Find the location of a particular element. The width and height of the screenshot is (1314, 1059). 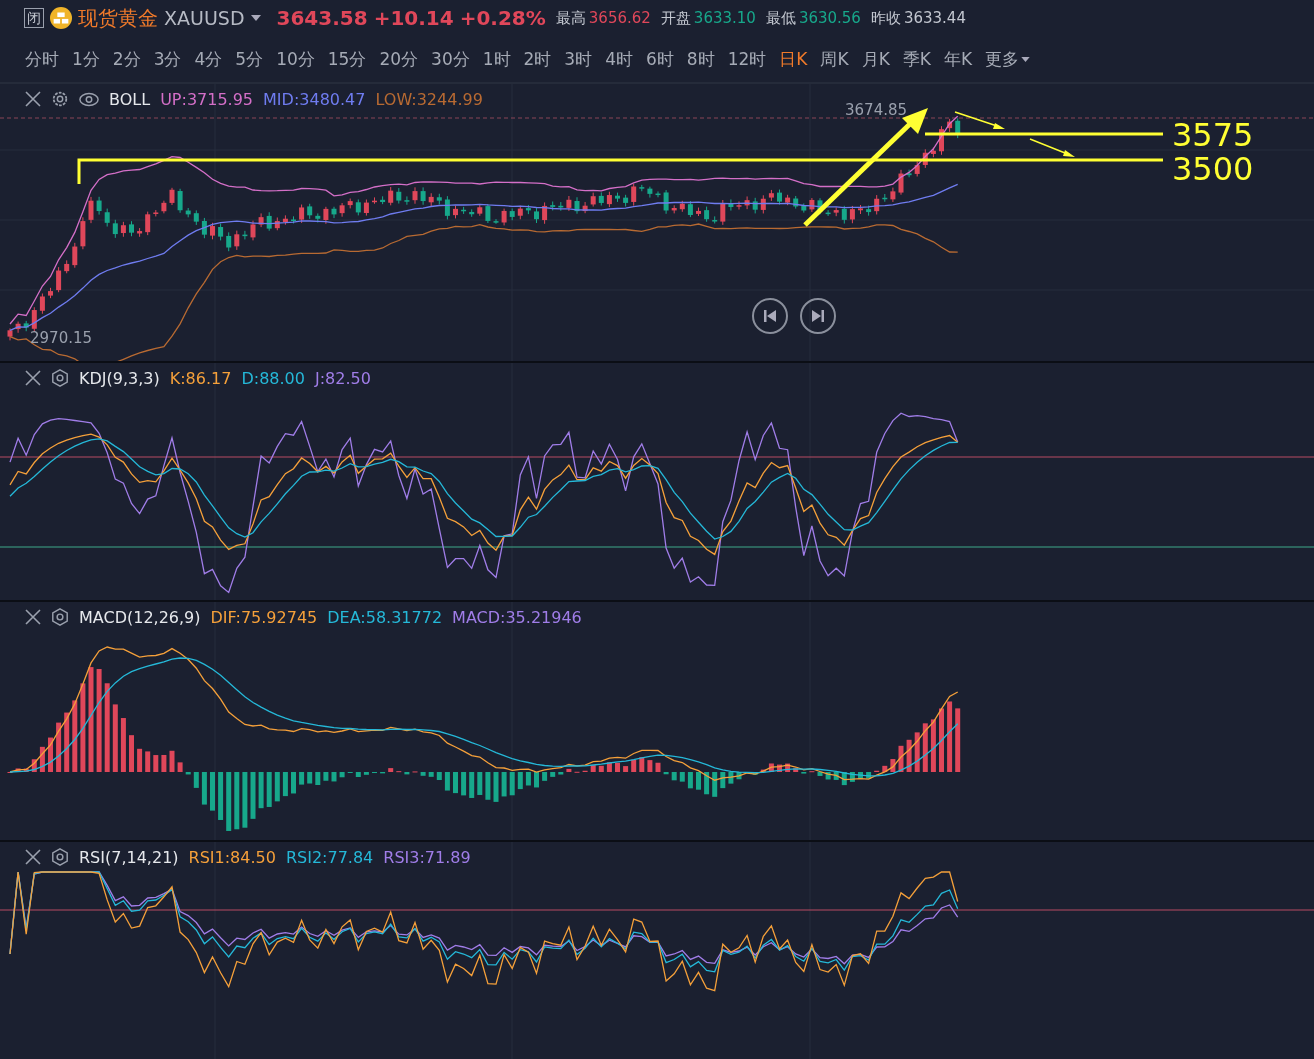

skip-forward-icon is located at coordinates (818, 316).